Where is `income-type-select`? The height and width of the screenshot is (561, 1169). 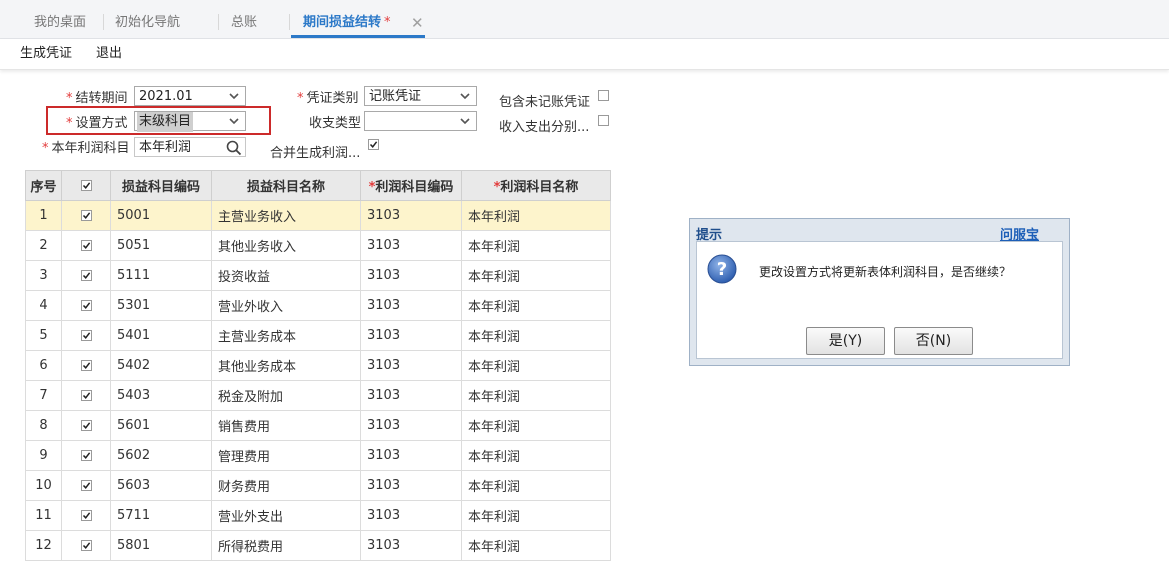 income-type-select is located at coordinates (420, 121).